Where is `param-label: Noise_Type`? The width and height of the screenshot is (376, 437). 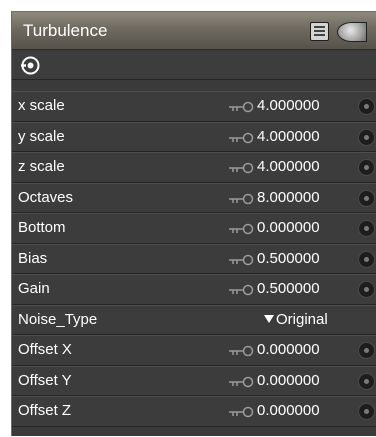 param-label: Noise_Type is located at coordinates (58, 319).